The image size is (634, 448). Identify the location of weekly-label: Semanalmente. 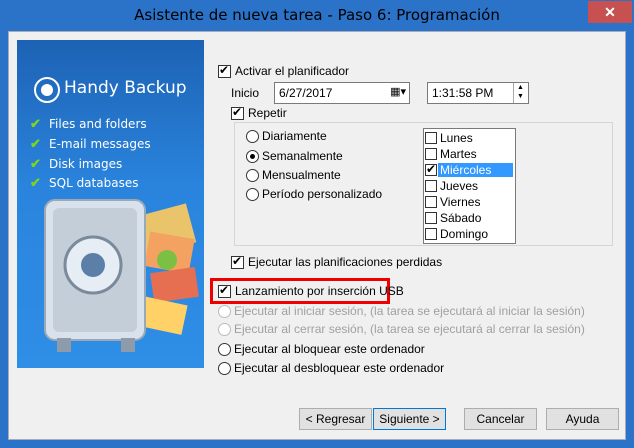
(302, 156).